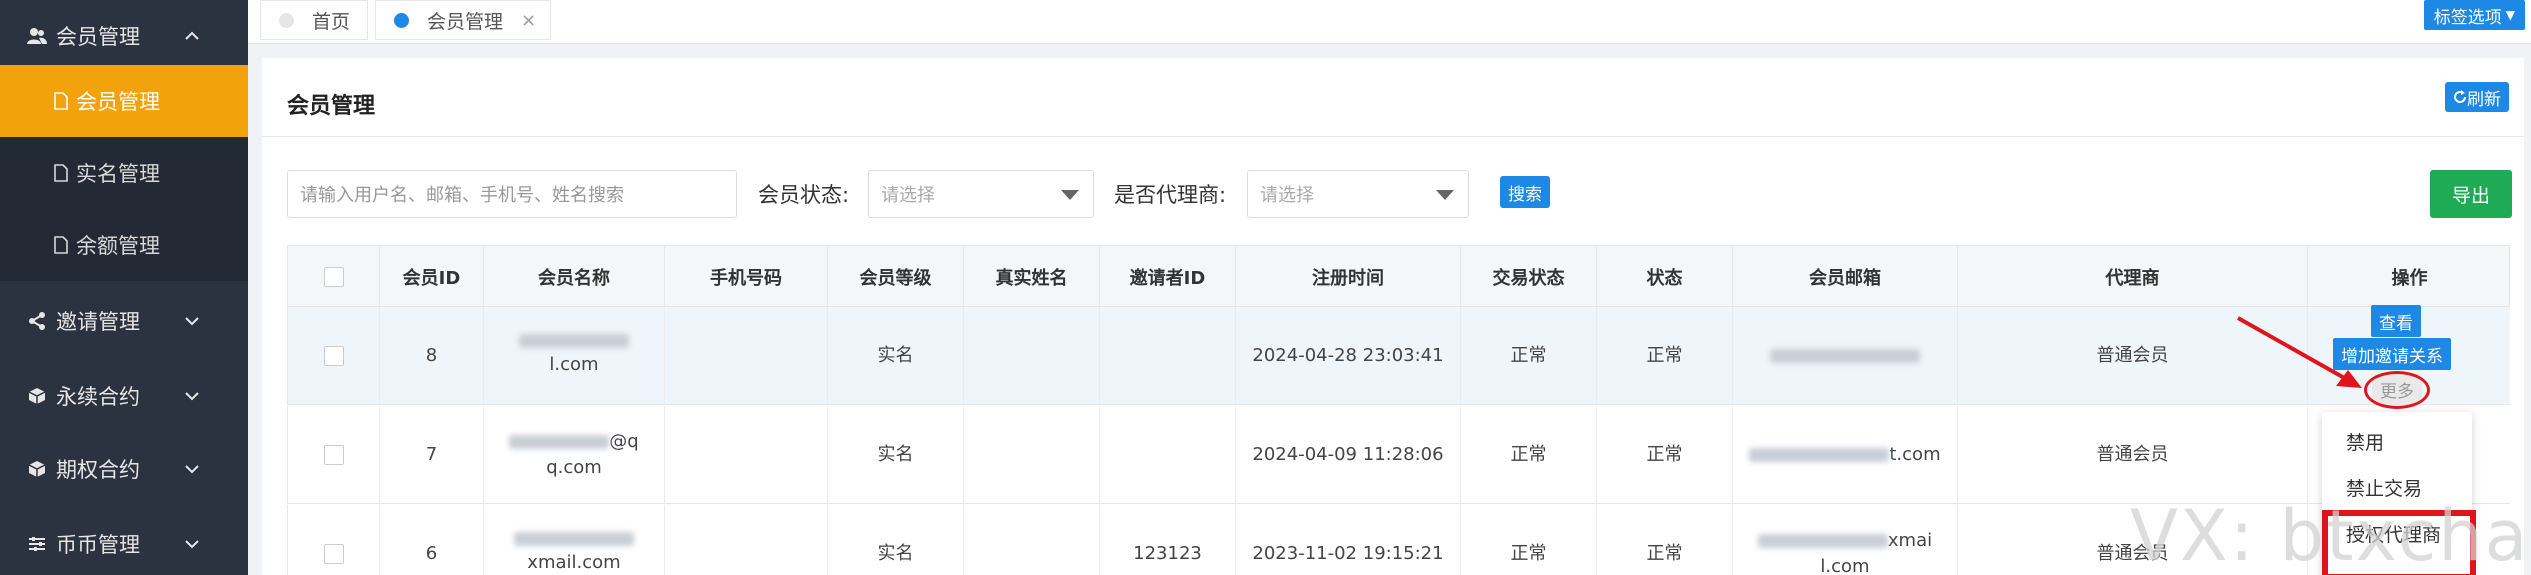 This screenshot has width=2531, height=575. Describe the element at coordinates (512, 194) in the screenshot. I see `search-input: 请输入用户名、邮箱、手机号、姓名搜索` at that location.